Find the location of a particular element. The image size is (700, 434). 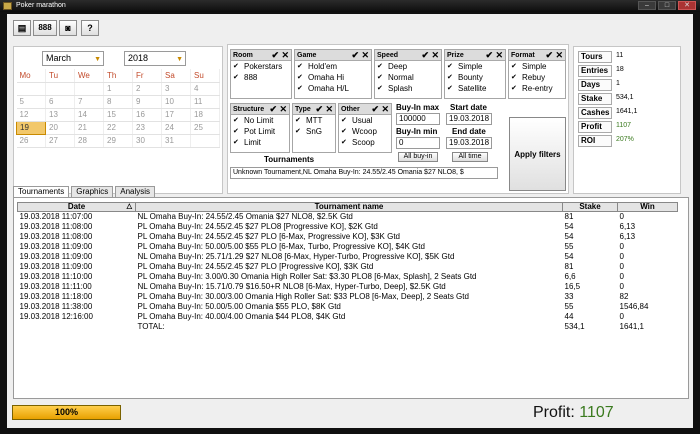

calendar-day: 9 is located at coordinates (147, 102).